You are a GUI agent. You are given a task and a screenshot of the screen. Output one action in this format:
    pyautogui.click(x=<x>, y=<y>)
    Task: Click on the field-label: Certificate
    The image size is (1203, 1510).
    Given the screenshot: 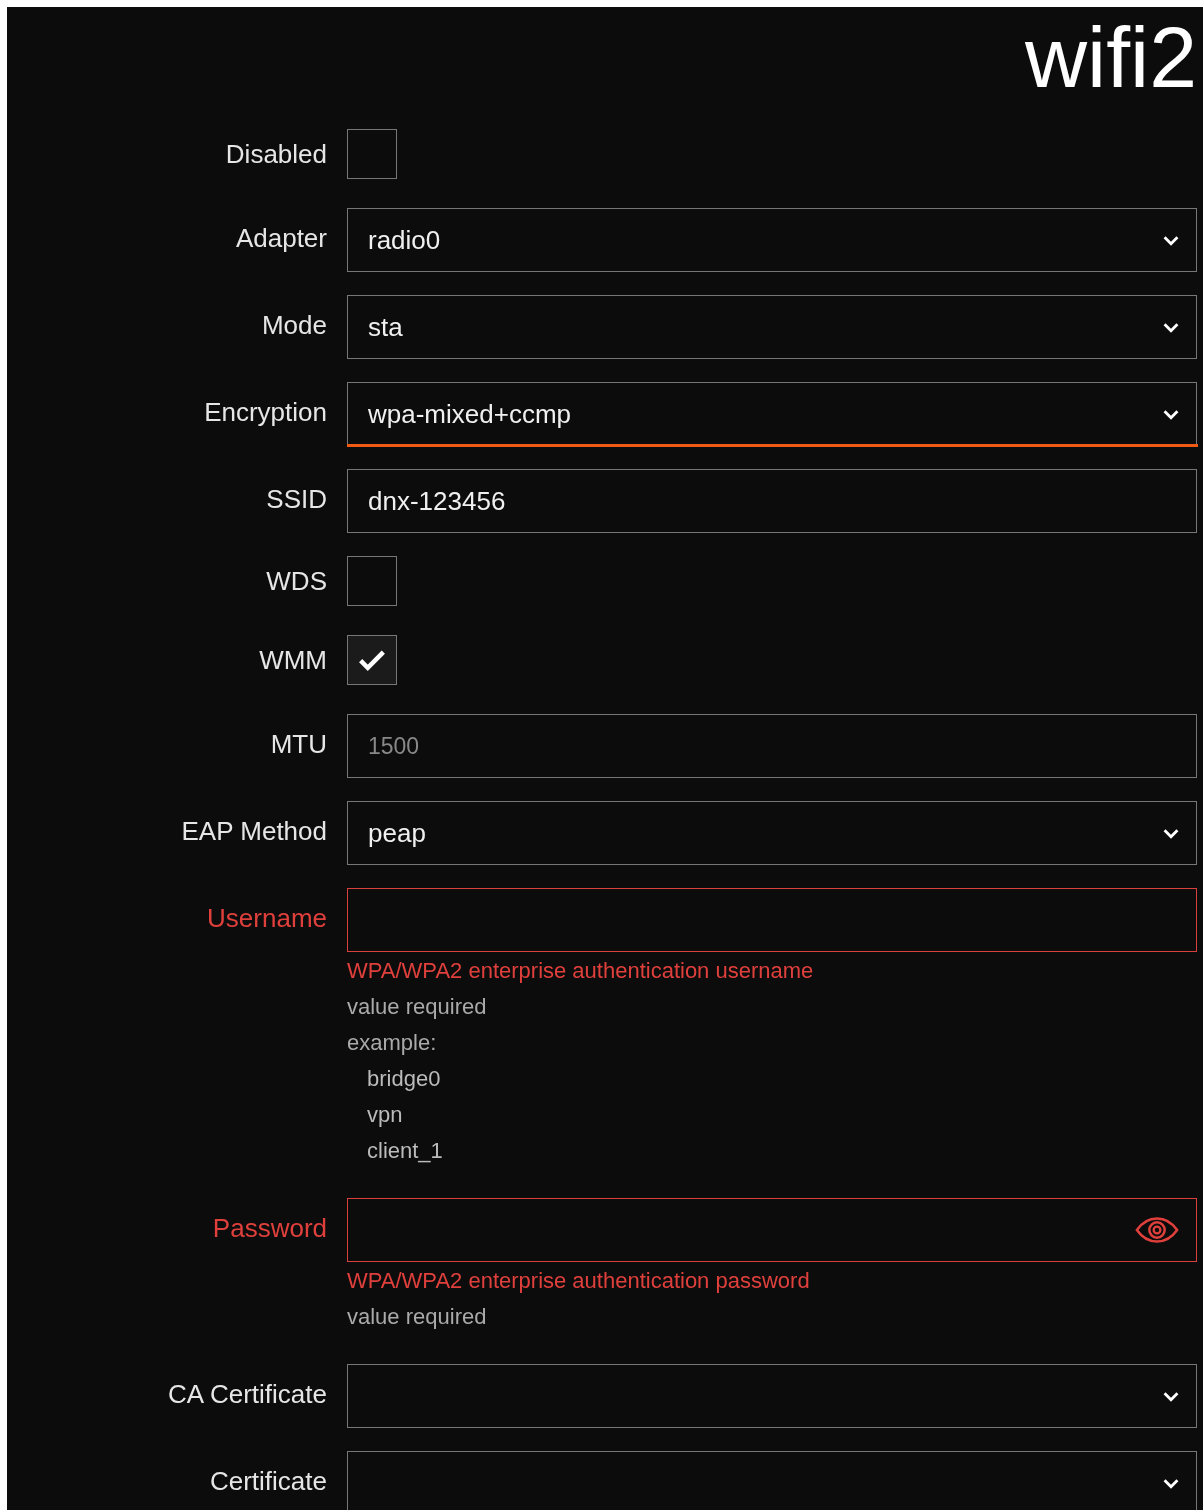 What is the action you would take?
    pyautogui.click(x=267, y=1481)
    